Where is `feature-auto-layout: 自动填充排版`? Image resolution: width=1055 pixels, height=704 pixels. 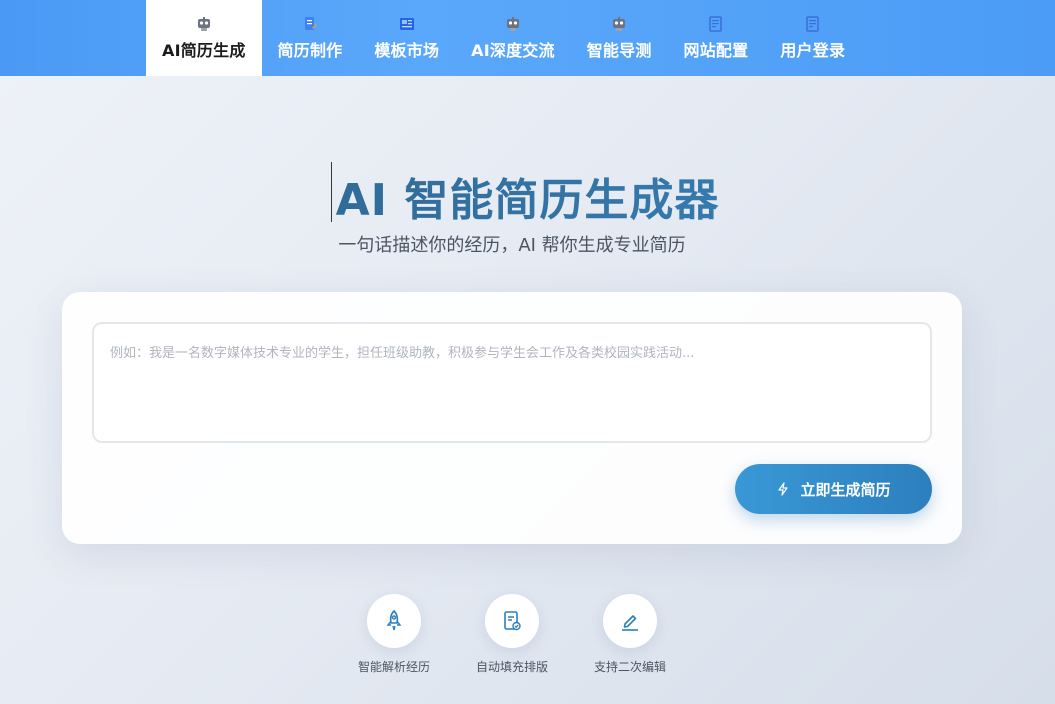
feature-auto-layout: 自动填充排版 is located at coordinates (512, 634).